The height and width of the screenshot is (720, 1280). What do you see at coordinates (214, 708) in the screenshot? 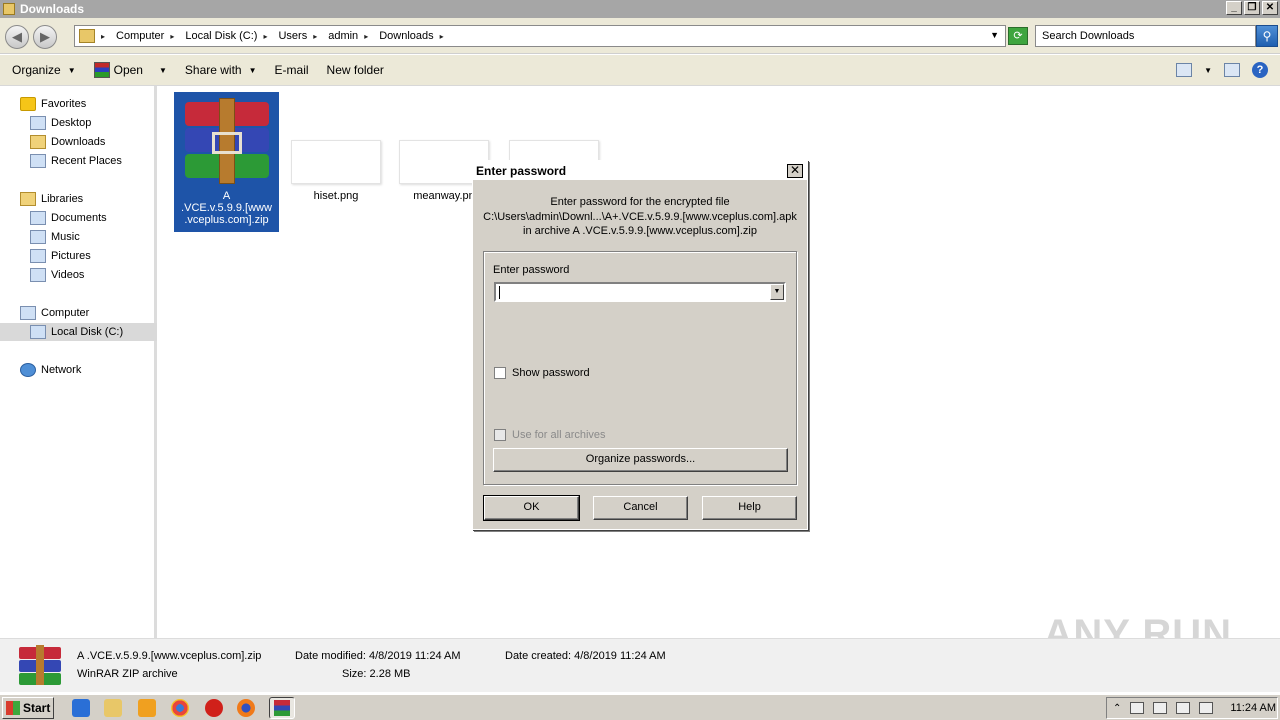
I see `opera-icon` at bounding box center [214, 708].